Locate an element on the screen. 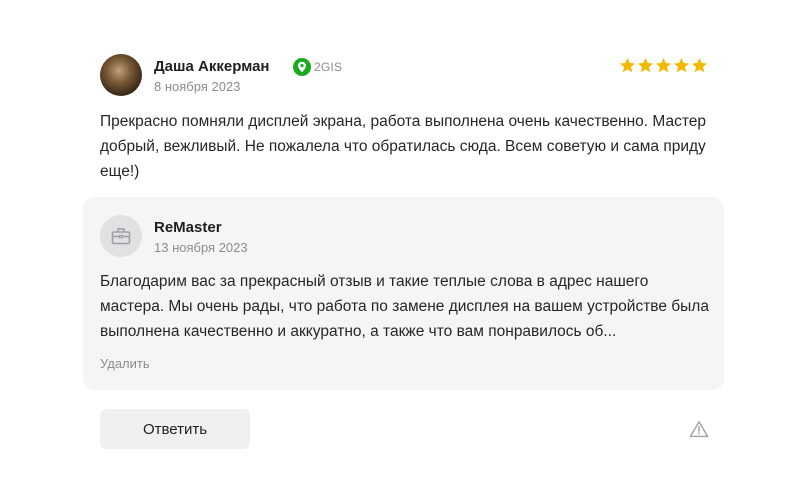 The height and width of the screenshot is (501, 805). company-avatar is located at coordinates (121, 236).